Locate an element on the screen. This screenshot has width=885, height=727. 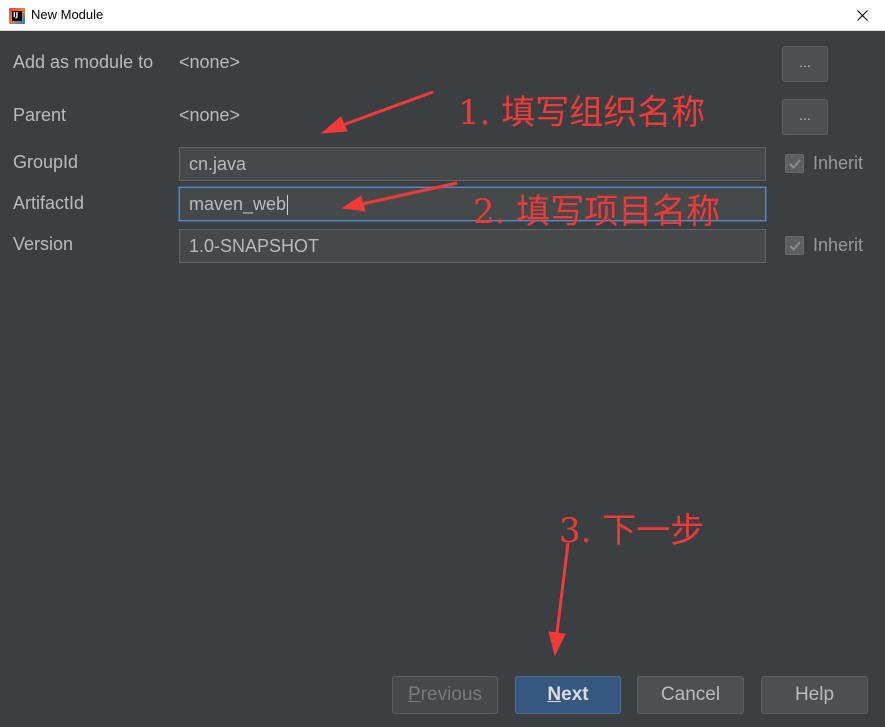
next-label: ext is located at coordinates (575, 694).